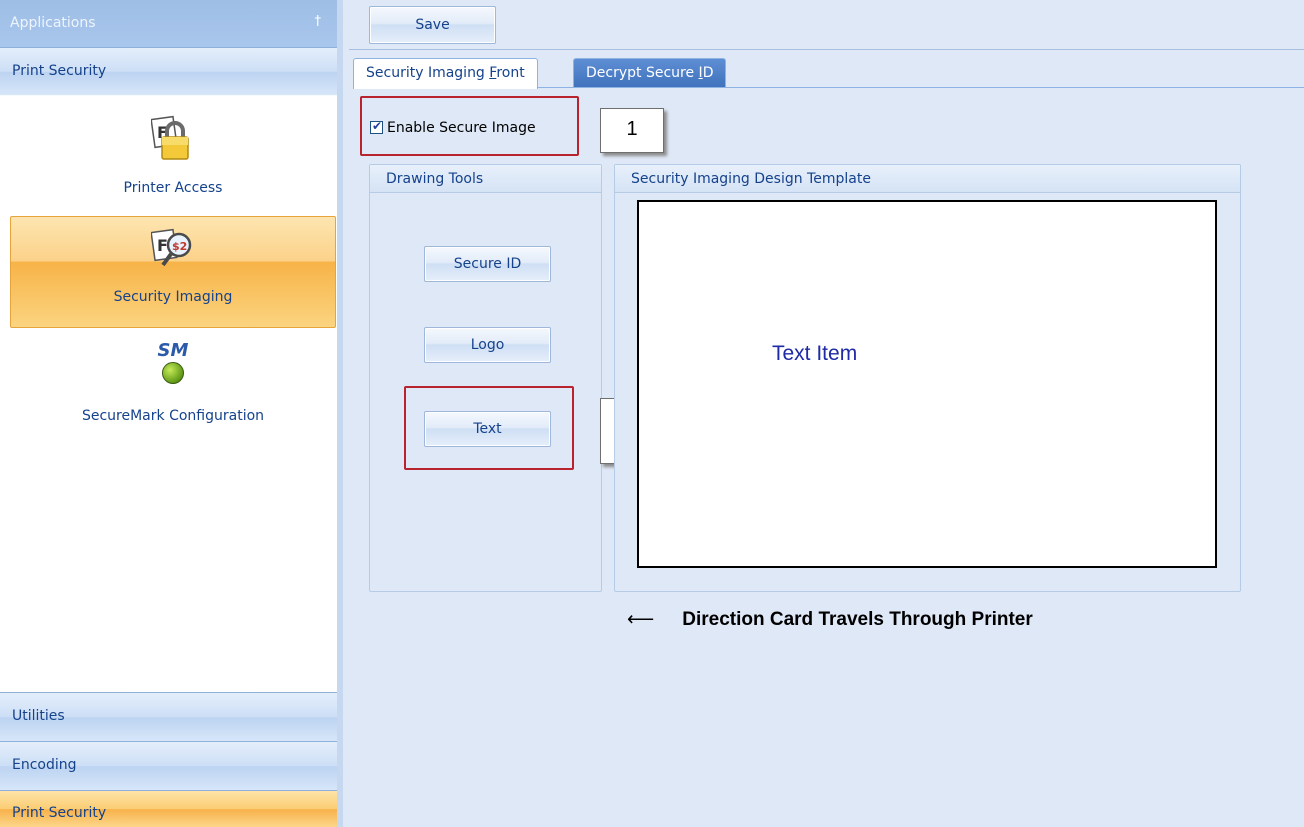 Image resolution: width=1304 pixels, height=827 pixels. Describe the element at coordinates (38, 716) in the screenshot. I see `group-label: Utilities` at that location.